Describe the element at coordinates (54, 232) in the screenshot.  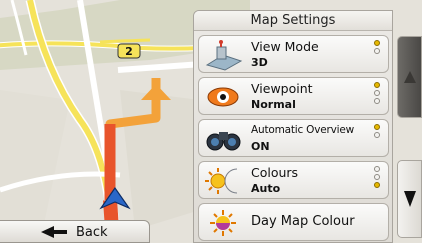
I see `back-arrow-icon` at that location.